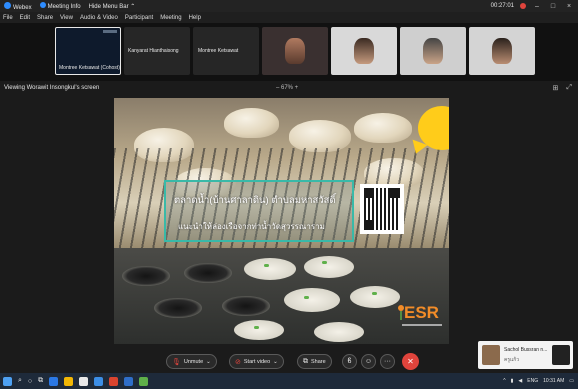 Image resolution: width=578 pixels, height=389 pixels. I want to click on cortana-icon: ○, so click(30, 381).